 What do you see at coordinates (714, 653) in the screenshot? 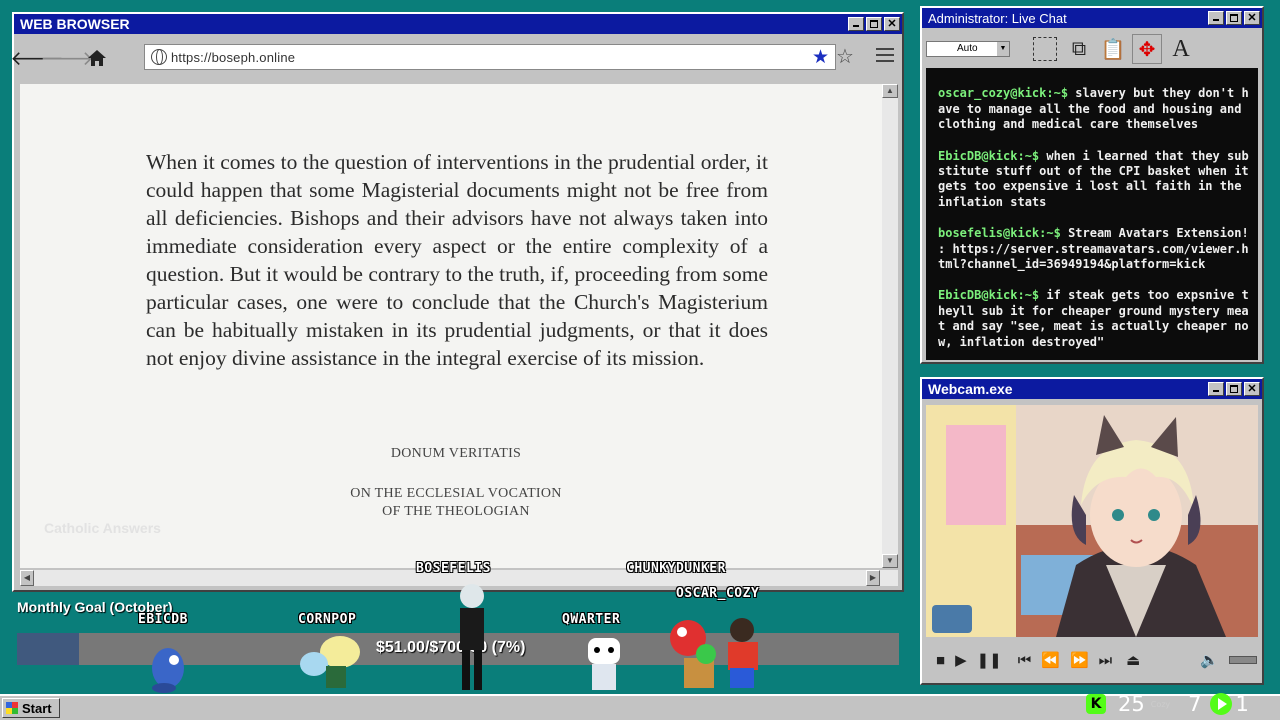
I see `avatar-sprite-chunkydunker` at bounding box center [714, 653].